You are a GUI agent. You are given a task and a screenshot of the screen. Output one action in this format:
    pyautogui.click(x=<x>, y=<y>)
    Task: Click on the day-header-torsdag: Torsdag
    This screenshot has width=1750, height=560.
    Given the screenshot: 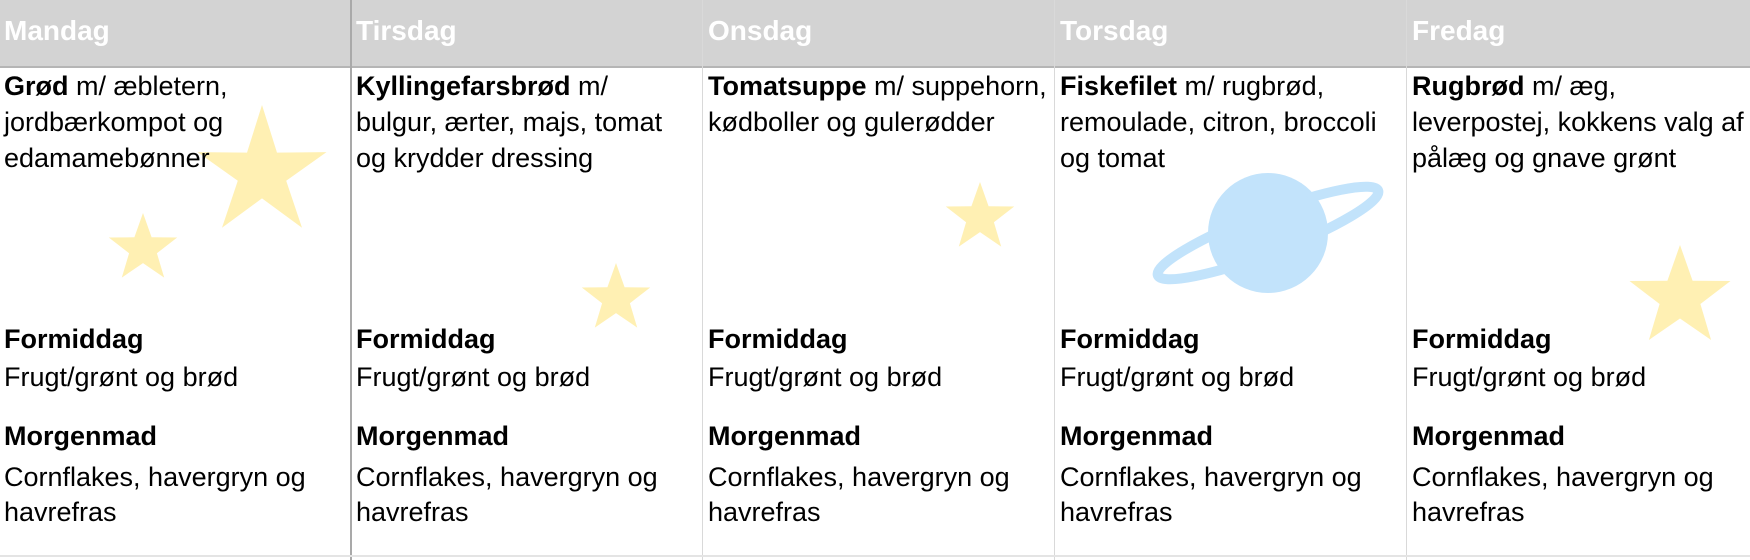 What is the action you would take?
    pyautogui.click(x=1114, y=30)
    